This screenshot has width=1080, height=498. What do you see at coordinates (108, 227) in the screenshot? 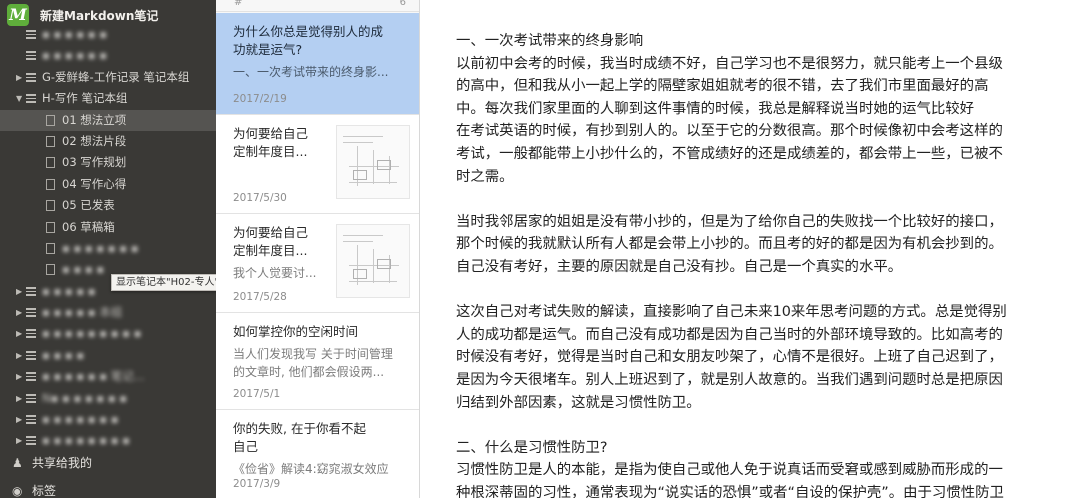
I see `sidebar-notebook-item: 06 草稿箱` at bounding box center [108, 227].